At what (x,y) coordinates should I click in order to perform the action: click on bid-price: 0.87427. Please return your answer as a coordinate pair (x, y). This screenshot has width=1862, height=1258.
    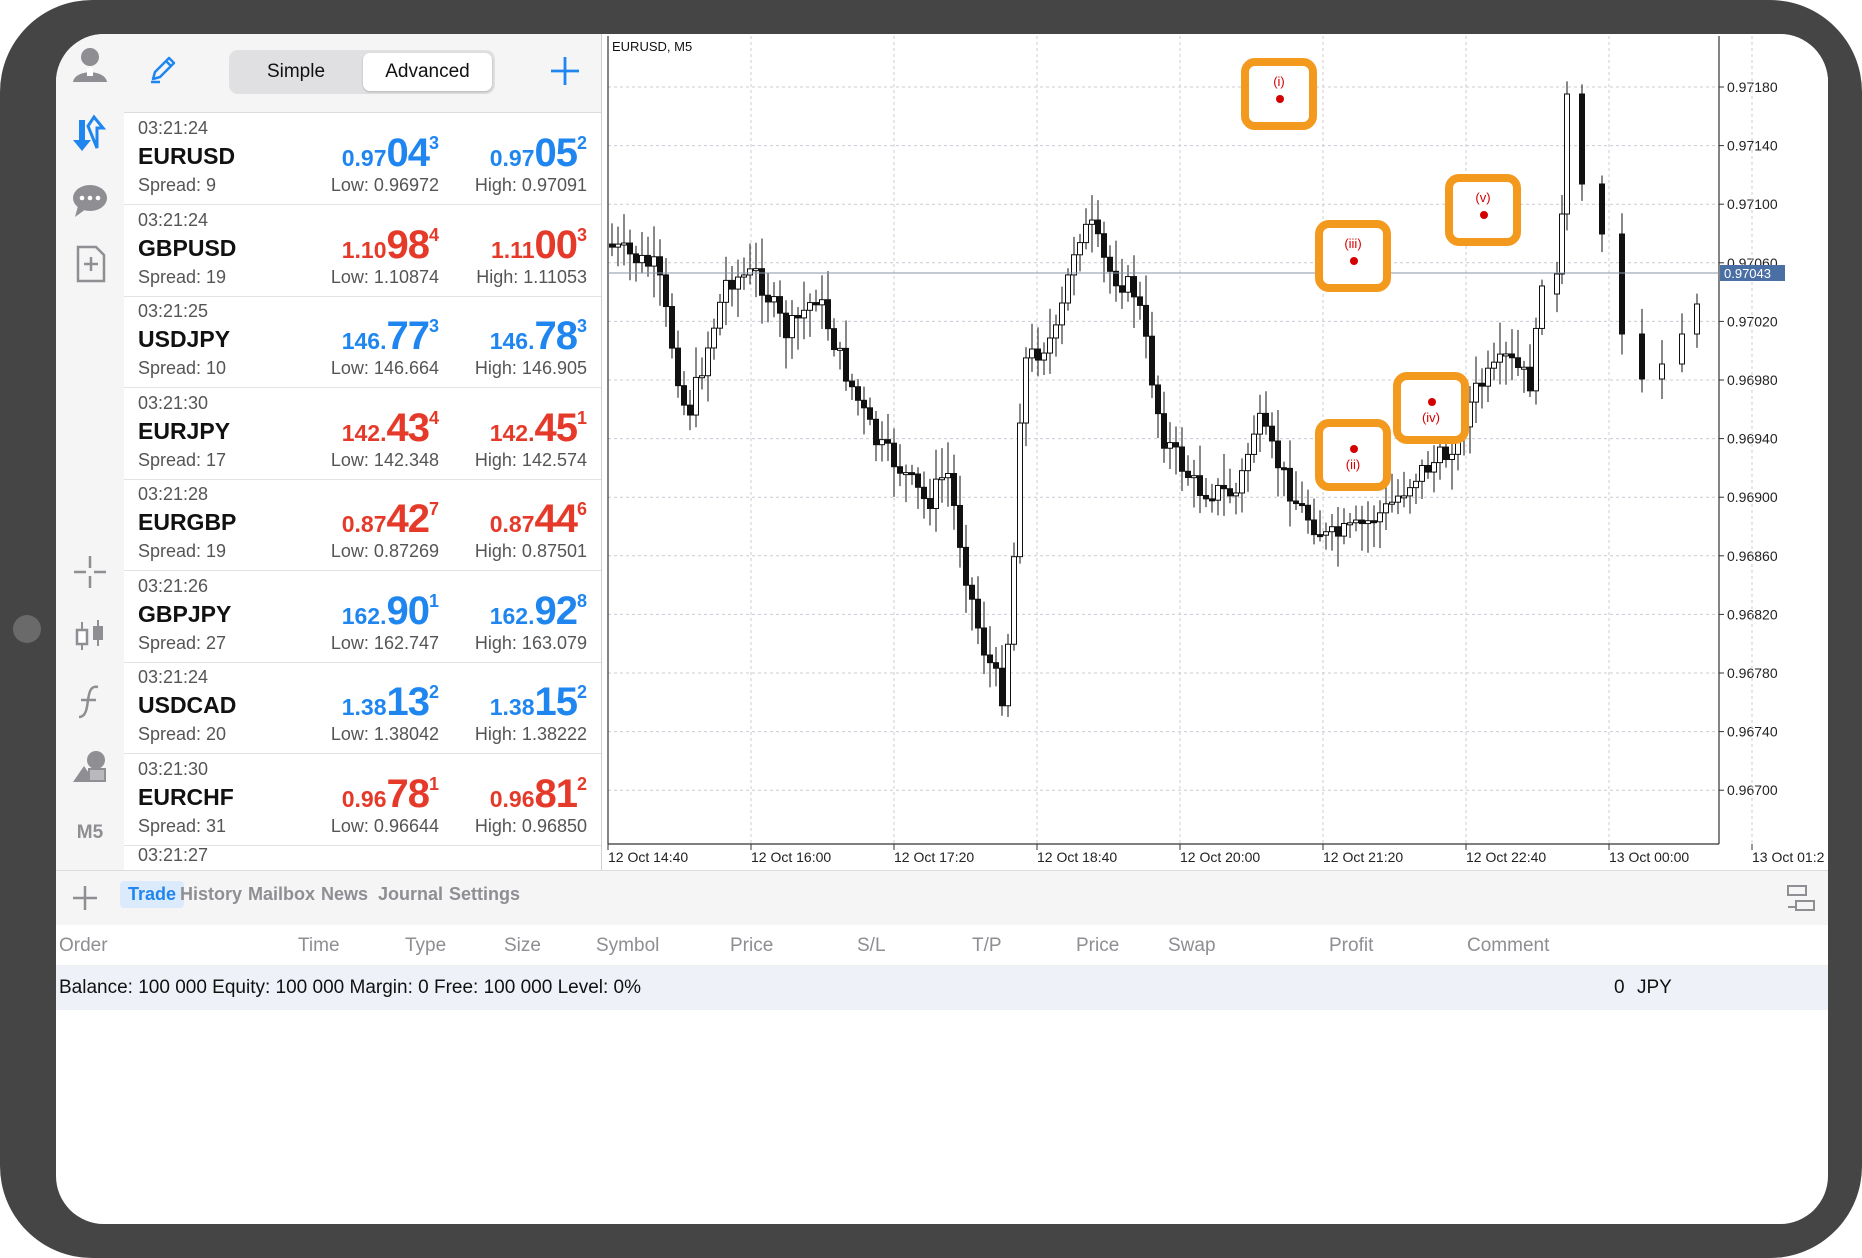
    Looking at the image, I should click on (390, 519).